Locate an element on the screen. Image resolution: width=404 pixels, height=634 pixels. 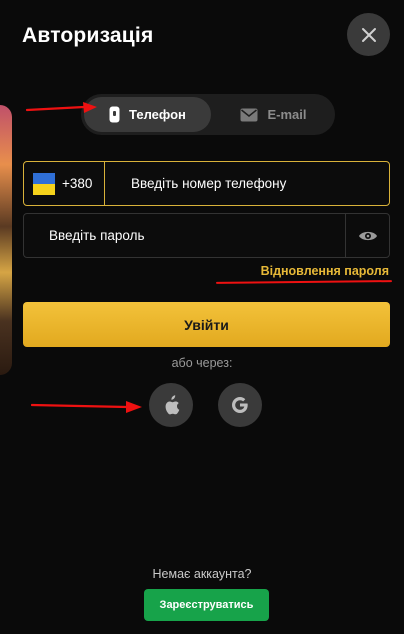
toggle-password-visibility-button is located at coordinates (367, 235).